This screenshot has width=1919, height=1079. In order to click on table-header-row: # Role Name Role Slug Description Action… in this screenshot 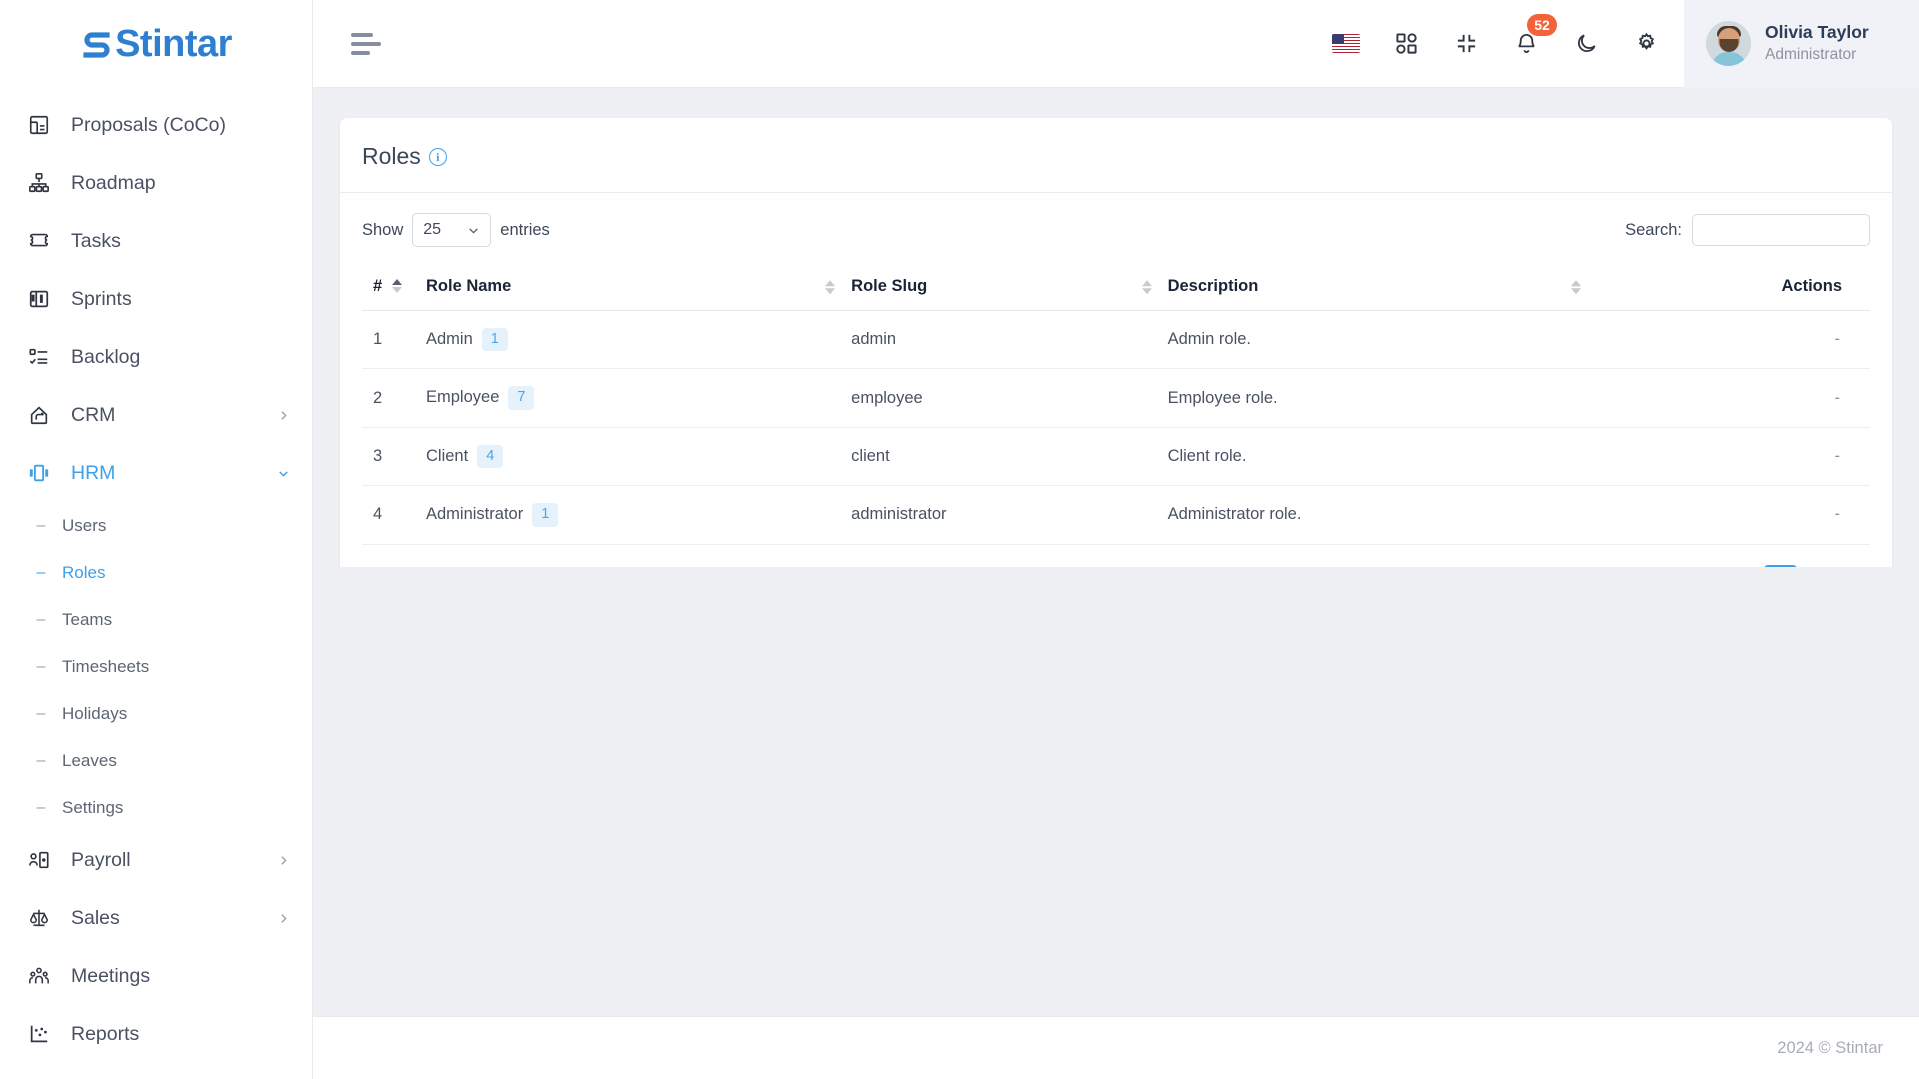, I will do `click(1116, 288)`.